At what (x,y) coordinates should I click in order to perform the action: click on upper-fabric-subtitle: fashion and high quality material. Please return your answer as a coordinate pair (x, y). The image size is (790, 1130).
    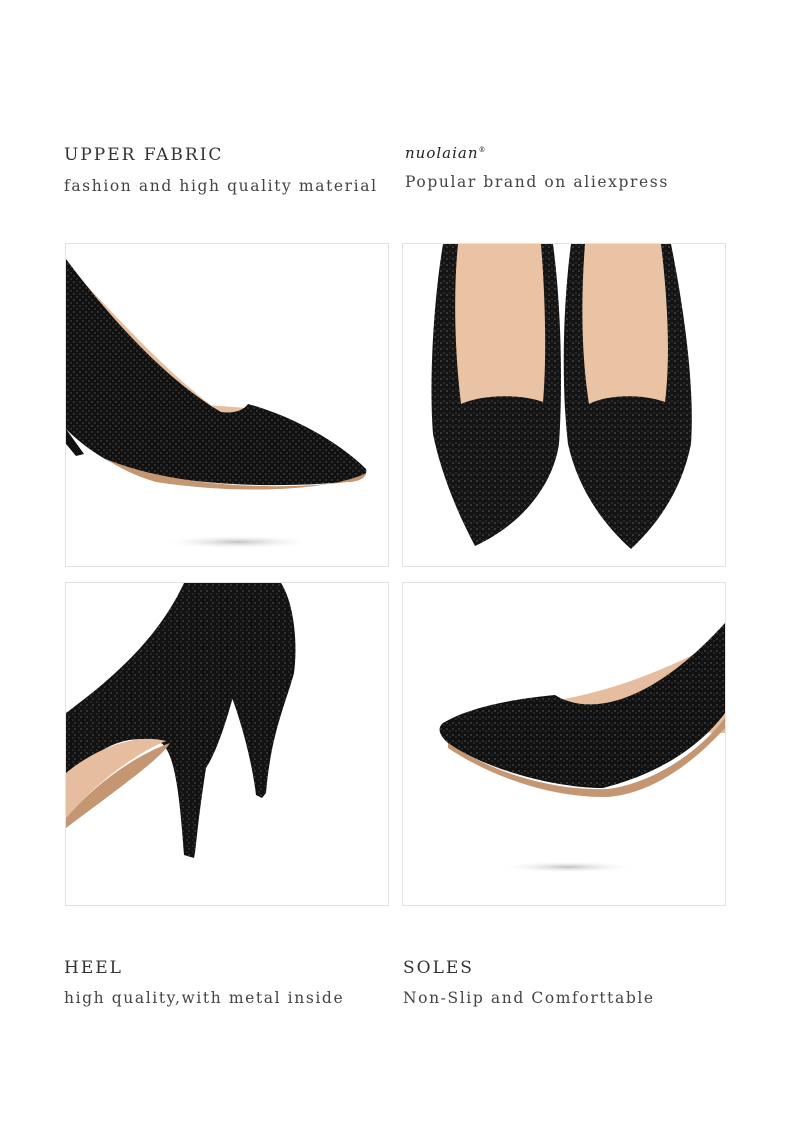
    Looking at the image, I should click on (221, 186).